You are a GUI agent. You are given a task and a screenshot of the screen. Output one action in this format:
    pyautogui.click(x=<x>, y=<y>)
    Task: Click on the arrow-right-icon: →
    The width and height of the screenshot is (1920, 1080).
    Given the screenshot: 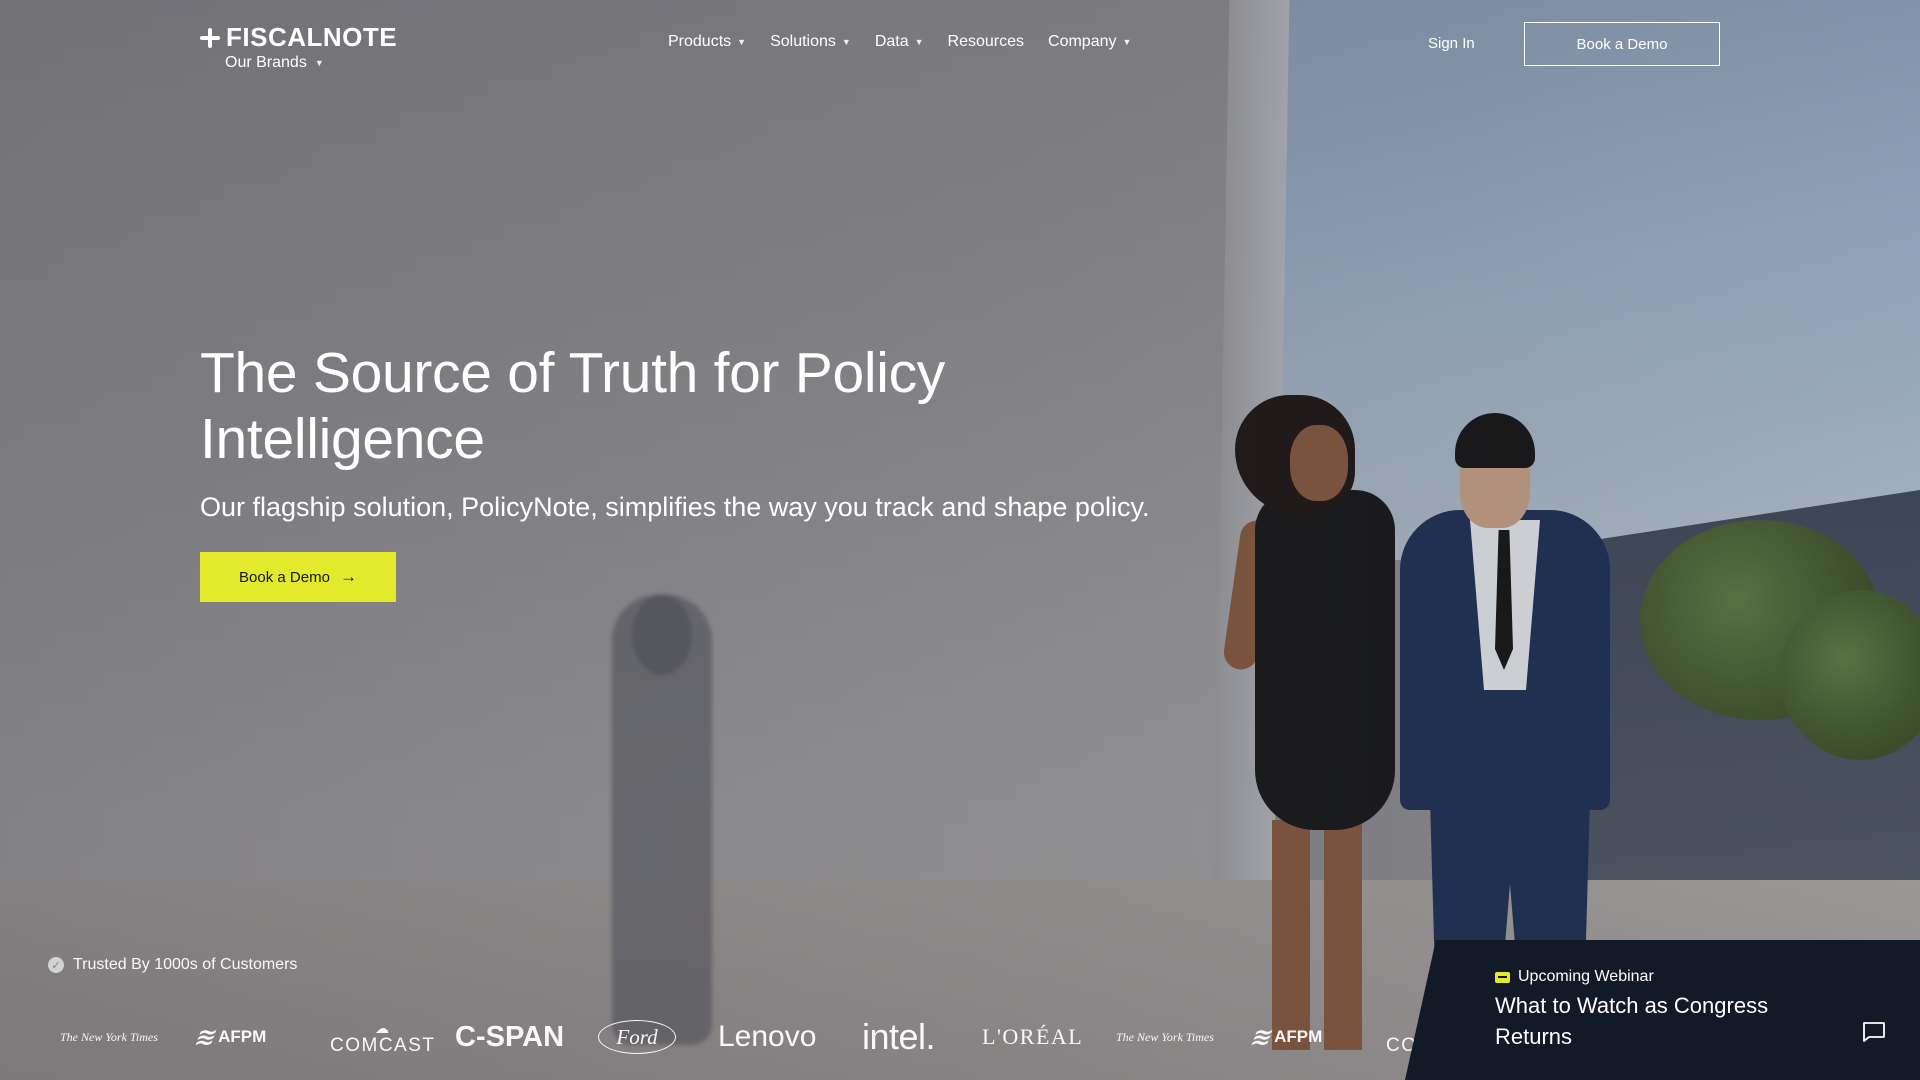 What is the action you would take?
    pyautogui.click(x=348, y=576)
    